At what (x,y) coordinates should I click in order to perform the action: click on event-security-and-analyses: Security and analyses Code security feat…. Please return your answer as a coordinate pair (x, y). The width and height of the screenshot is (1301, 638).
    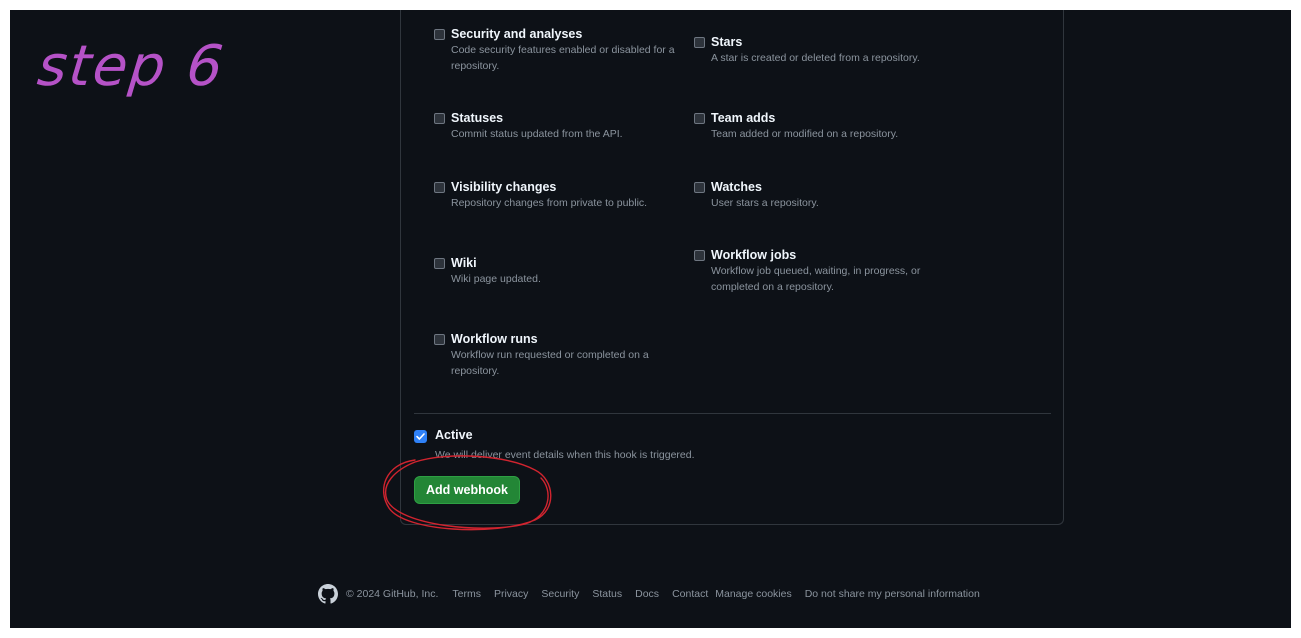
    Looking at the image, I should click on (559, 50).